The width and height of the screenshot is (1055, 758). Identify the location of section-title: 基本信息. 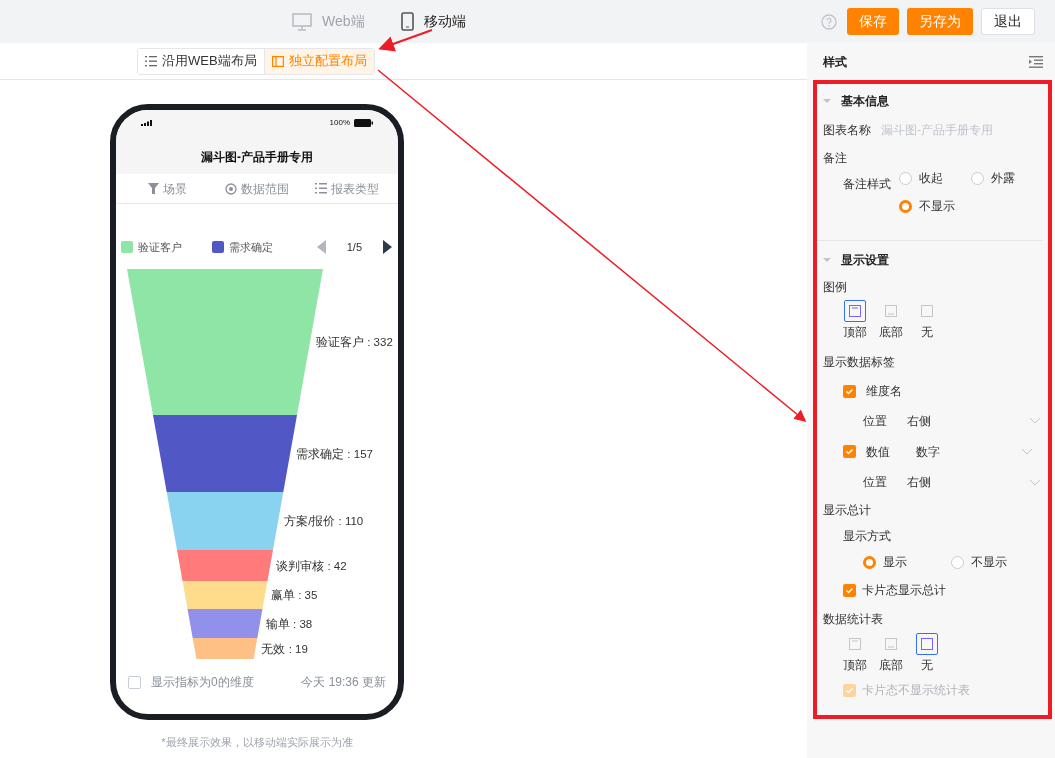
(865, 101).